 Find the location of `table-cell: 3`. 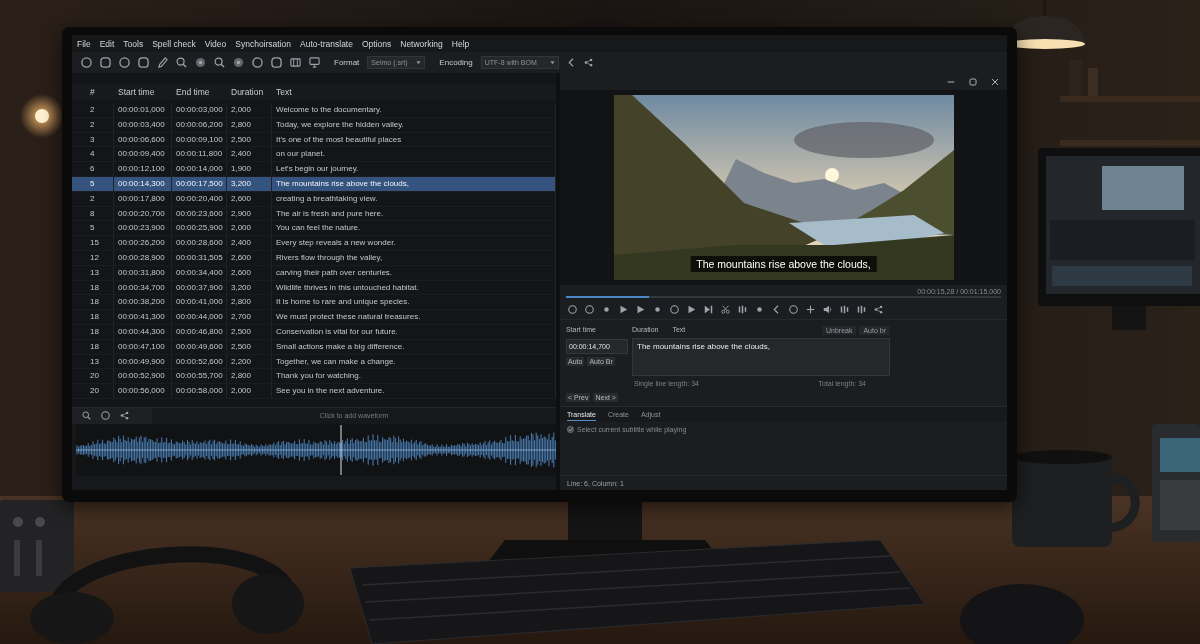

table-cell: 3 is located at coordinates (93, 139).